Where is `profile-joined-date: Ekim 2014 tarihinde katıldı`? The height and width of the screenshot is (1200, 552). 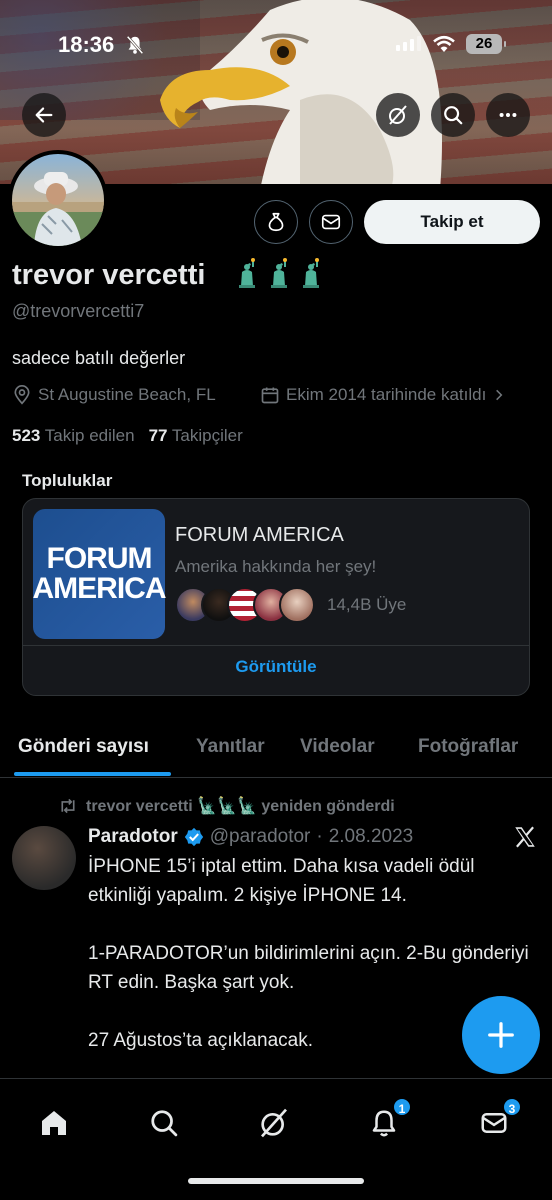
profile-joined-date: Ekim 2014 tarihinde katıldı is located at coordinates (383, 395).